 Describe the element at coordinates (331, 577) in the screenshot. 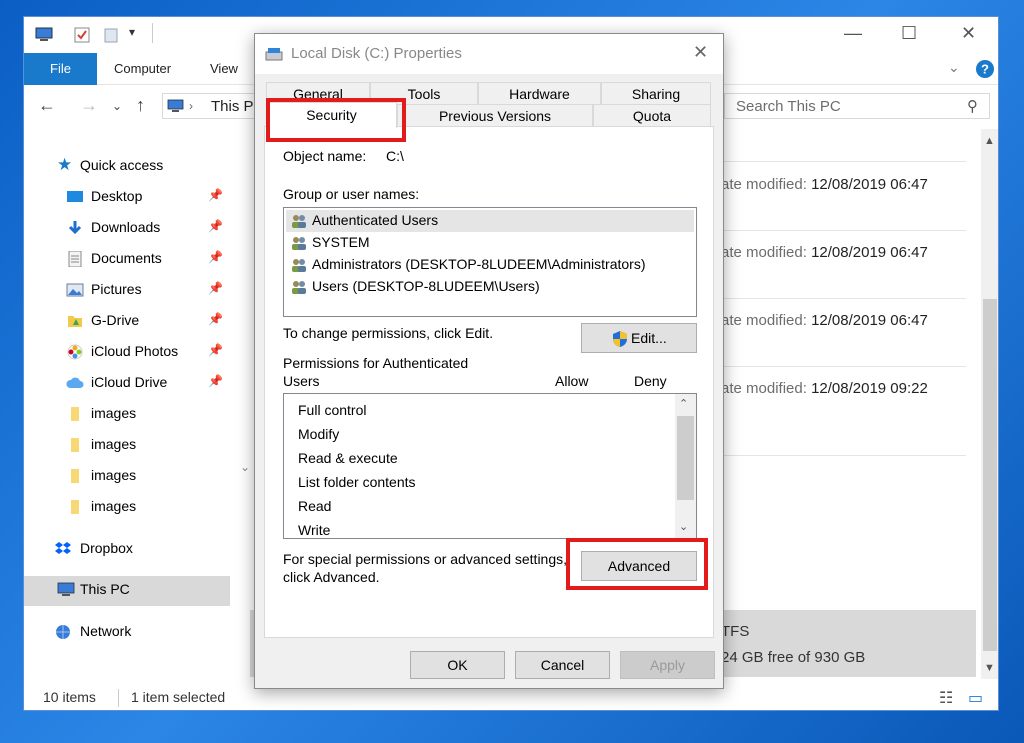

I see `special-permissions-text-line2: click Advanced.` at that location.